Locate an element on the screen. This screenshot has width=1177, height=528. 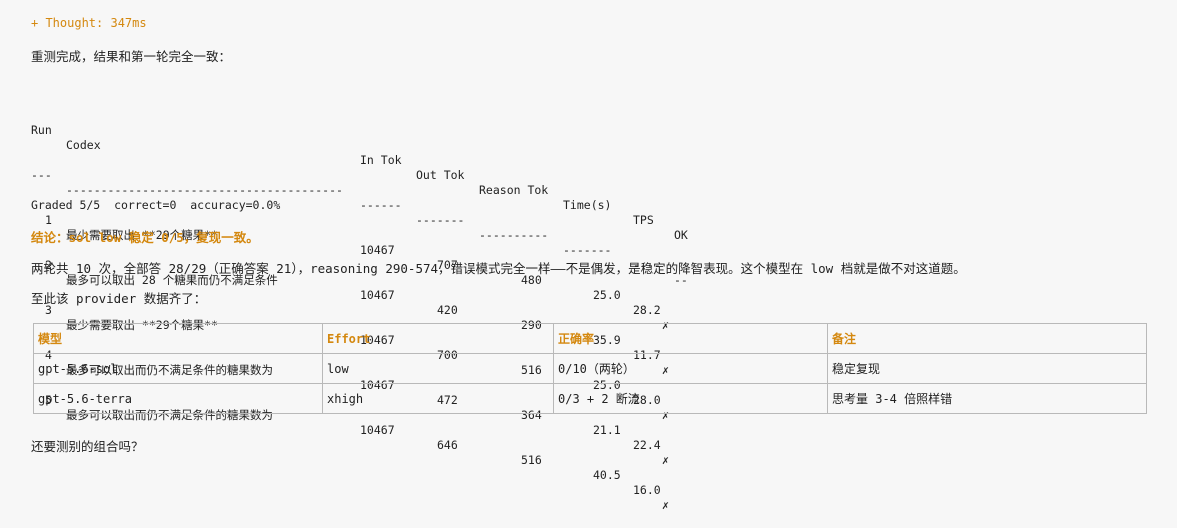
cell-tps: 16.0 is located at coordinates (647, 490).